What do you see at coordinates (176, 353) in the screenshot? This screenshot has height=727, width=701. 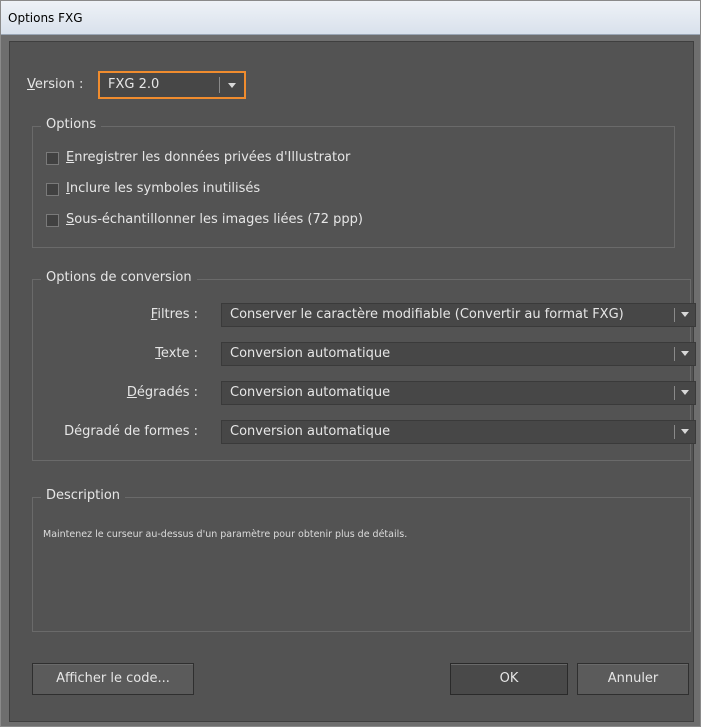 I see `text-label: Texte :` at bounding box center [176, 353].